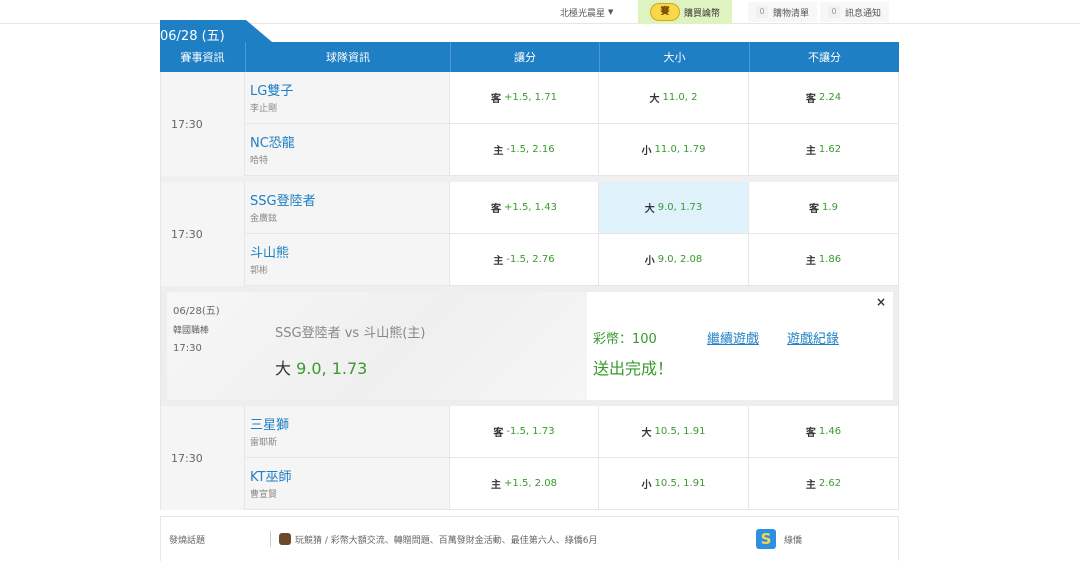 Image resolution: width=1080 pixels, height=561 pixels. I want to click on header-match-info: 賽事資訊, so click(203, 57).